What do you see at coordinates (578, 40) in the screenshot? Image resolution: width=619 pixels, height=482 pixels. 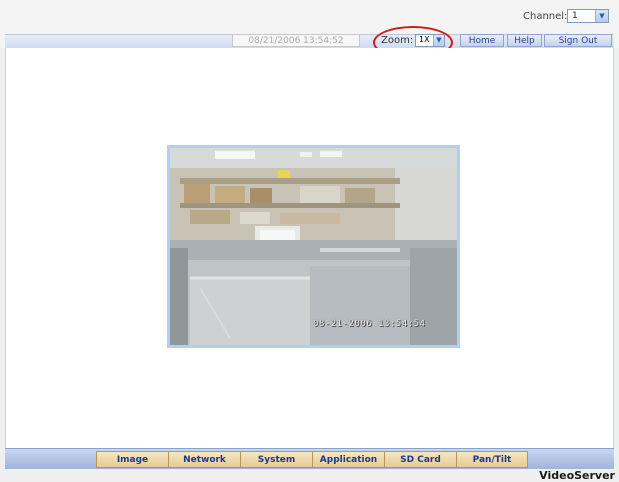 I see `sign-out-button: Sign Out` at bounding box center [578, 40].